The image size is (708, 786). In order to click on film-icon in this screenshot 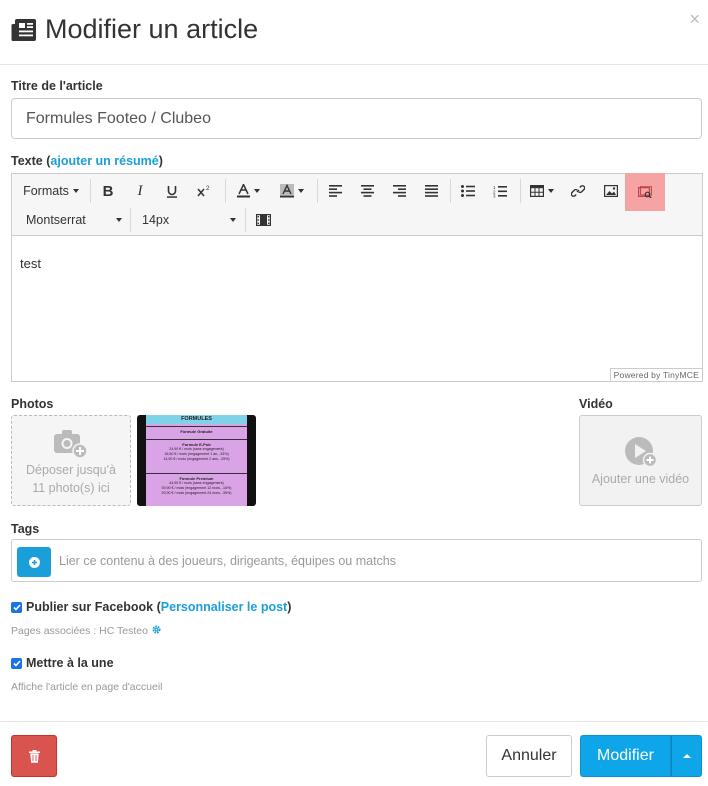, I will do `click(263, 220)`.